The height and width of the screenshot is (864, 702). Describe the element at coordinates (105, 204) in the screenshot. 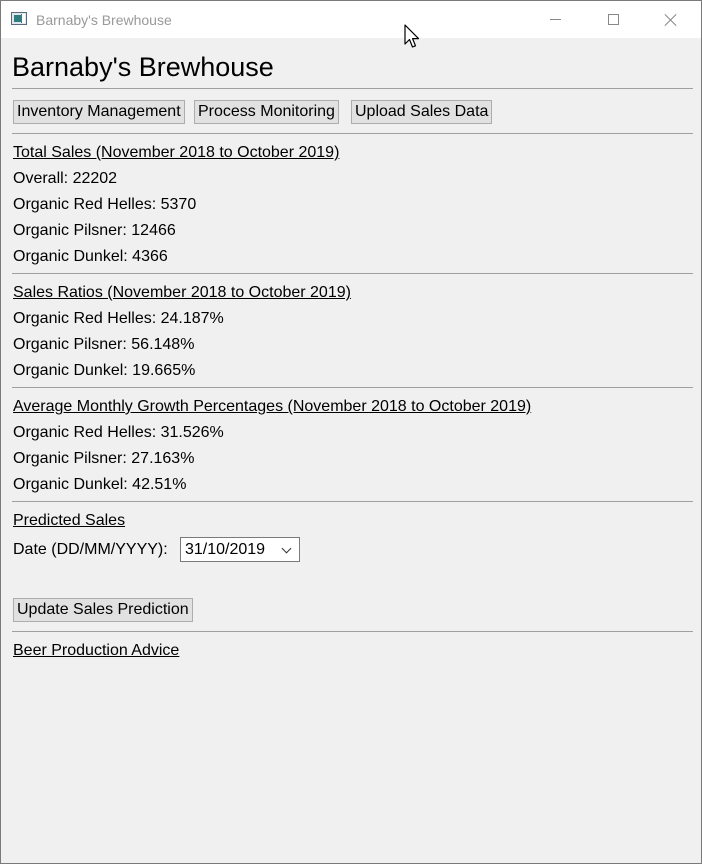

I see `total-sales-red-helles: Organic Red Helles: 5370` at that location.